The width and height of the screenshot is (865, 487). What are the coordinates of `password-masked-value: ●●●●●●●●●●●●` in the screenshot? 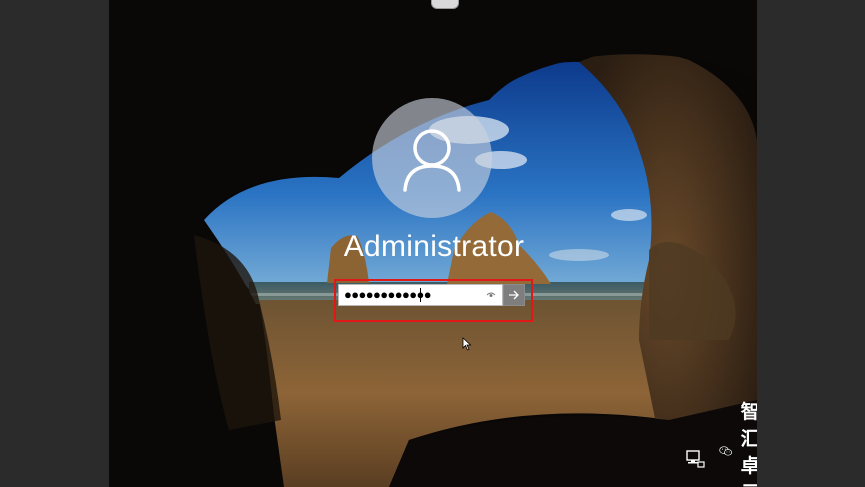 It's located at (388, 294).